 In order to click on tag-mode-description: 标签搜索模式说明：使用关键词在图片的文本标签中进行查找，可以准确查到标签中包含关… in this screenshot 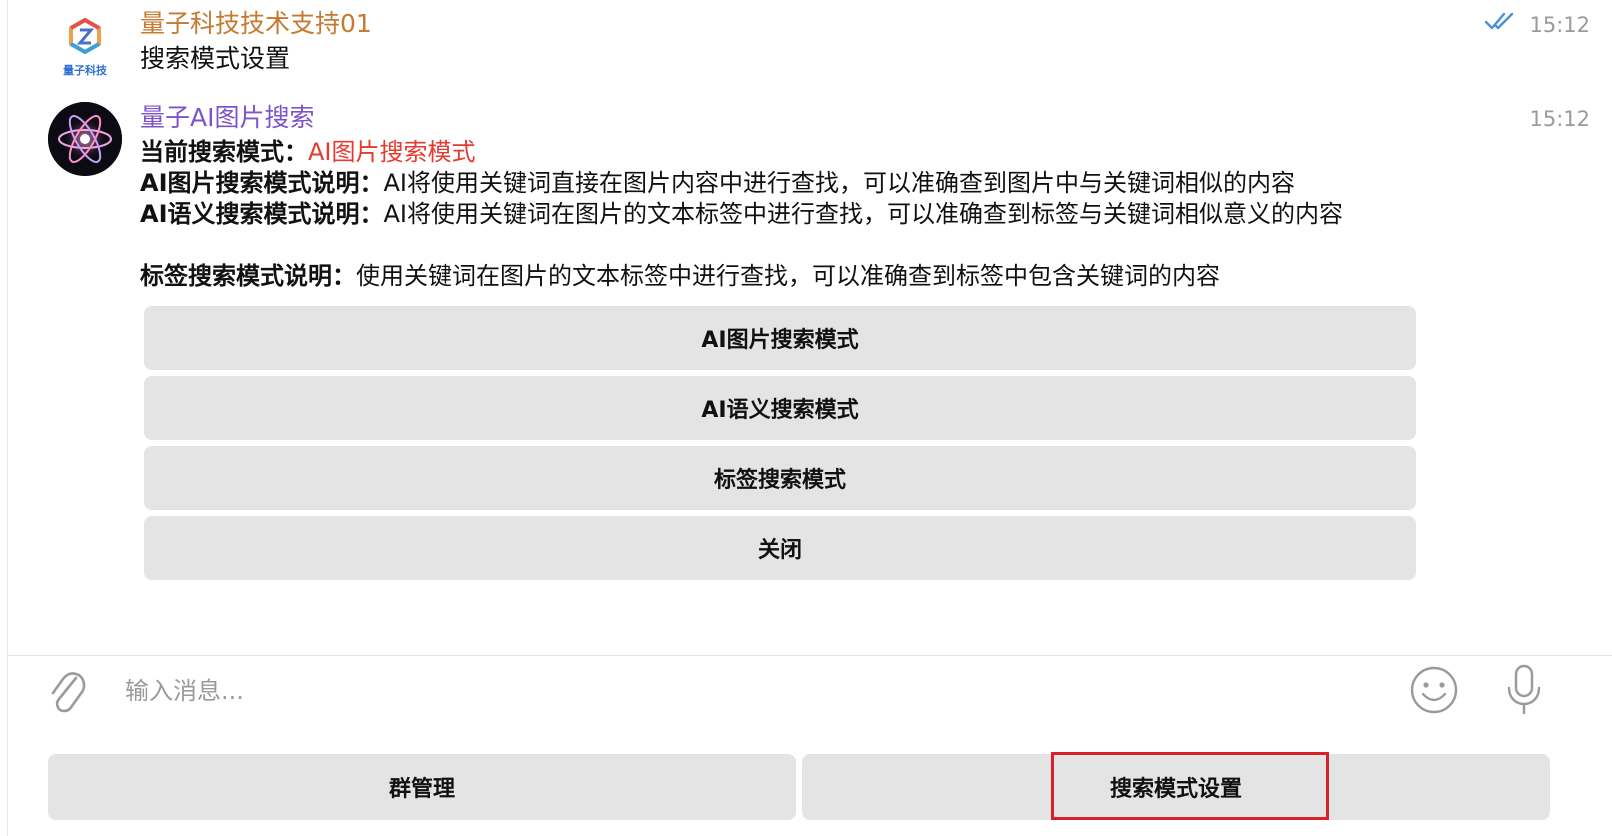, I will do `click(785, 276)`.